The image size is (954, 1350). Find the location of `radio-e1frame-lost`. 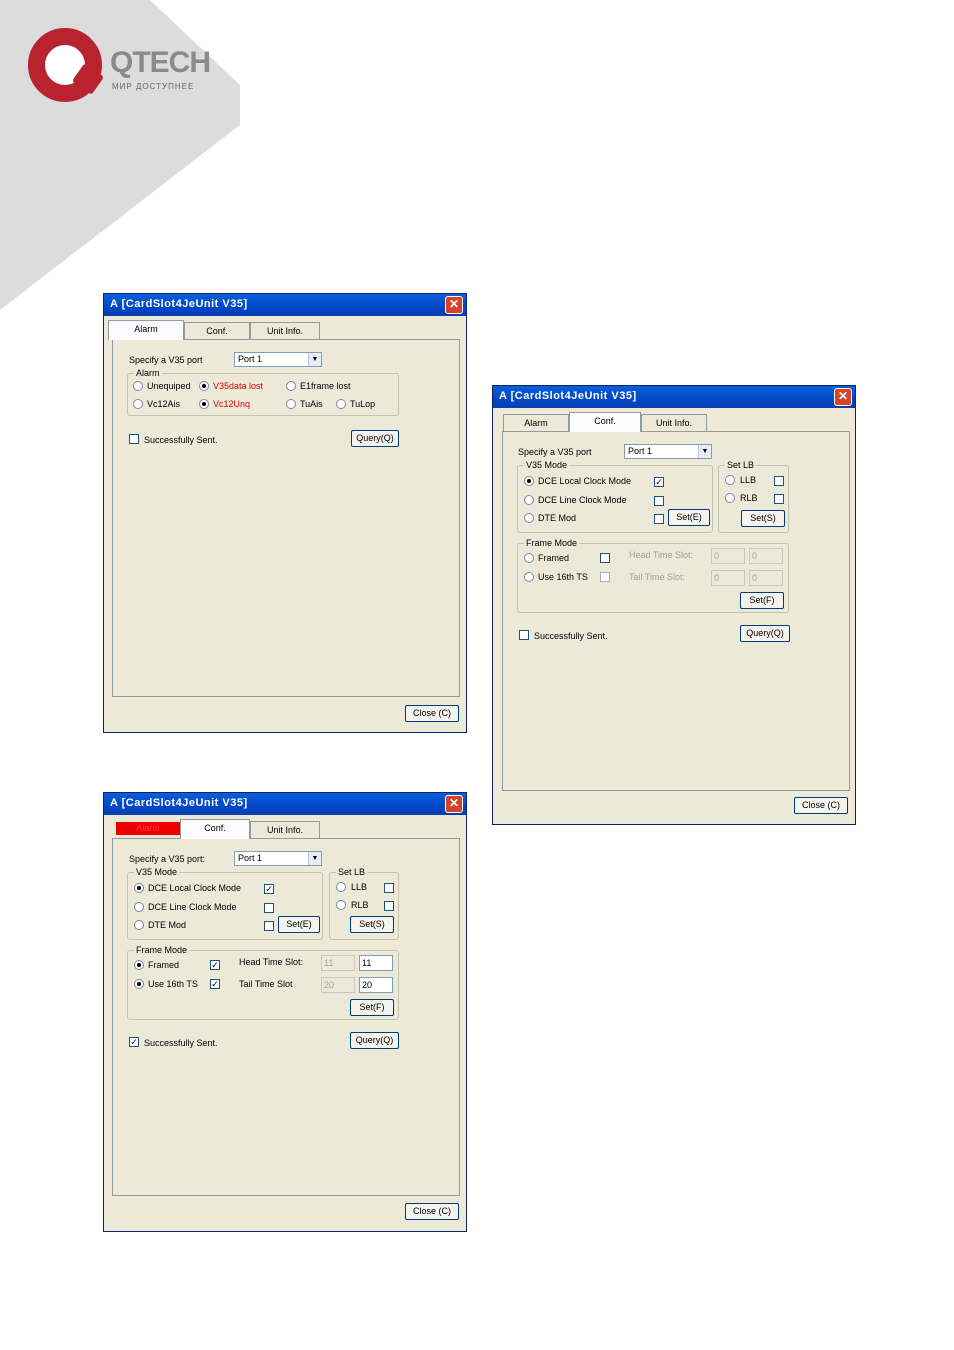

radio-e1frame-lost is located at coordinates (291, 386).